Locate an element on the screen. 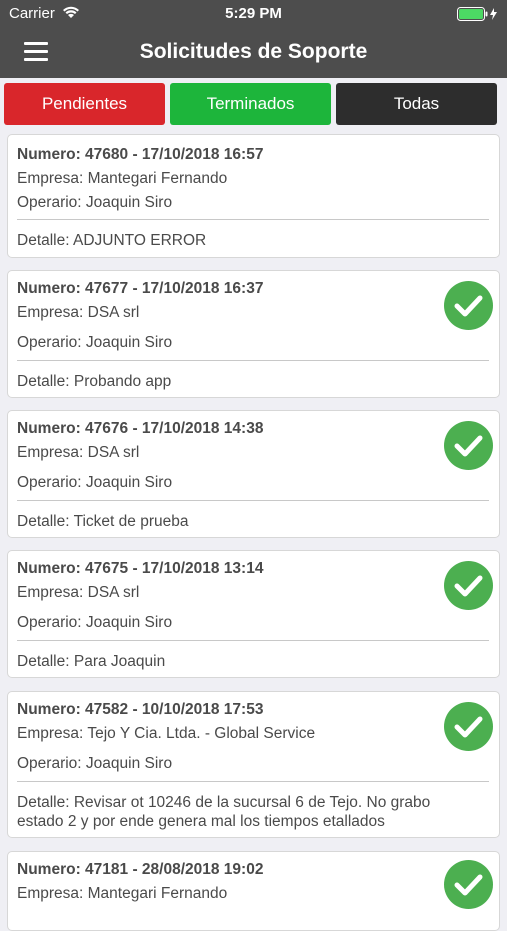  filter-tabs: Pendientes Terminados Todas is located at coordinates (253, 104).